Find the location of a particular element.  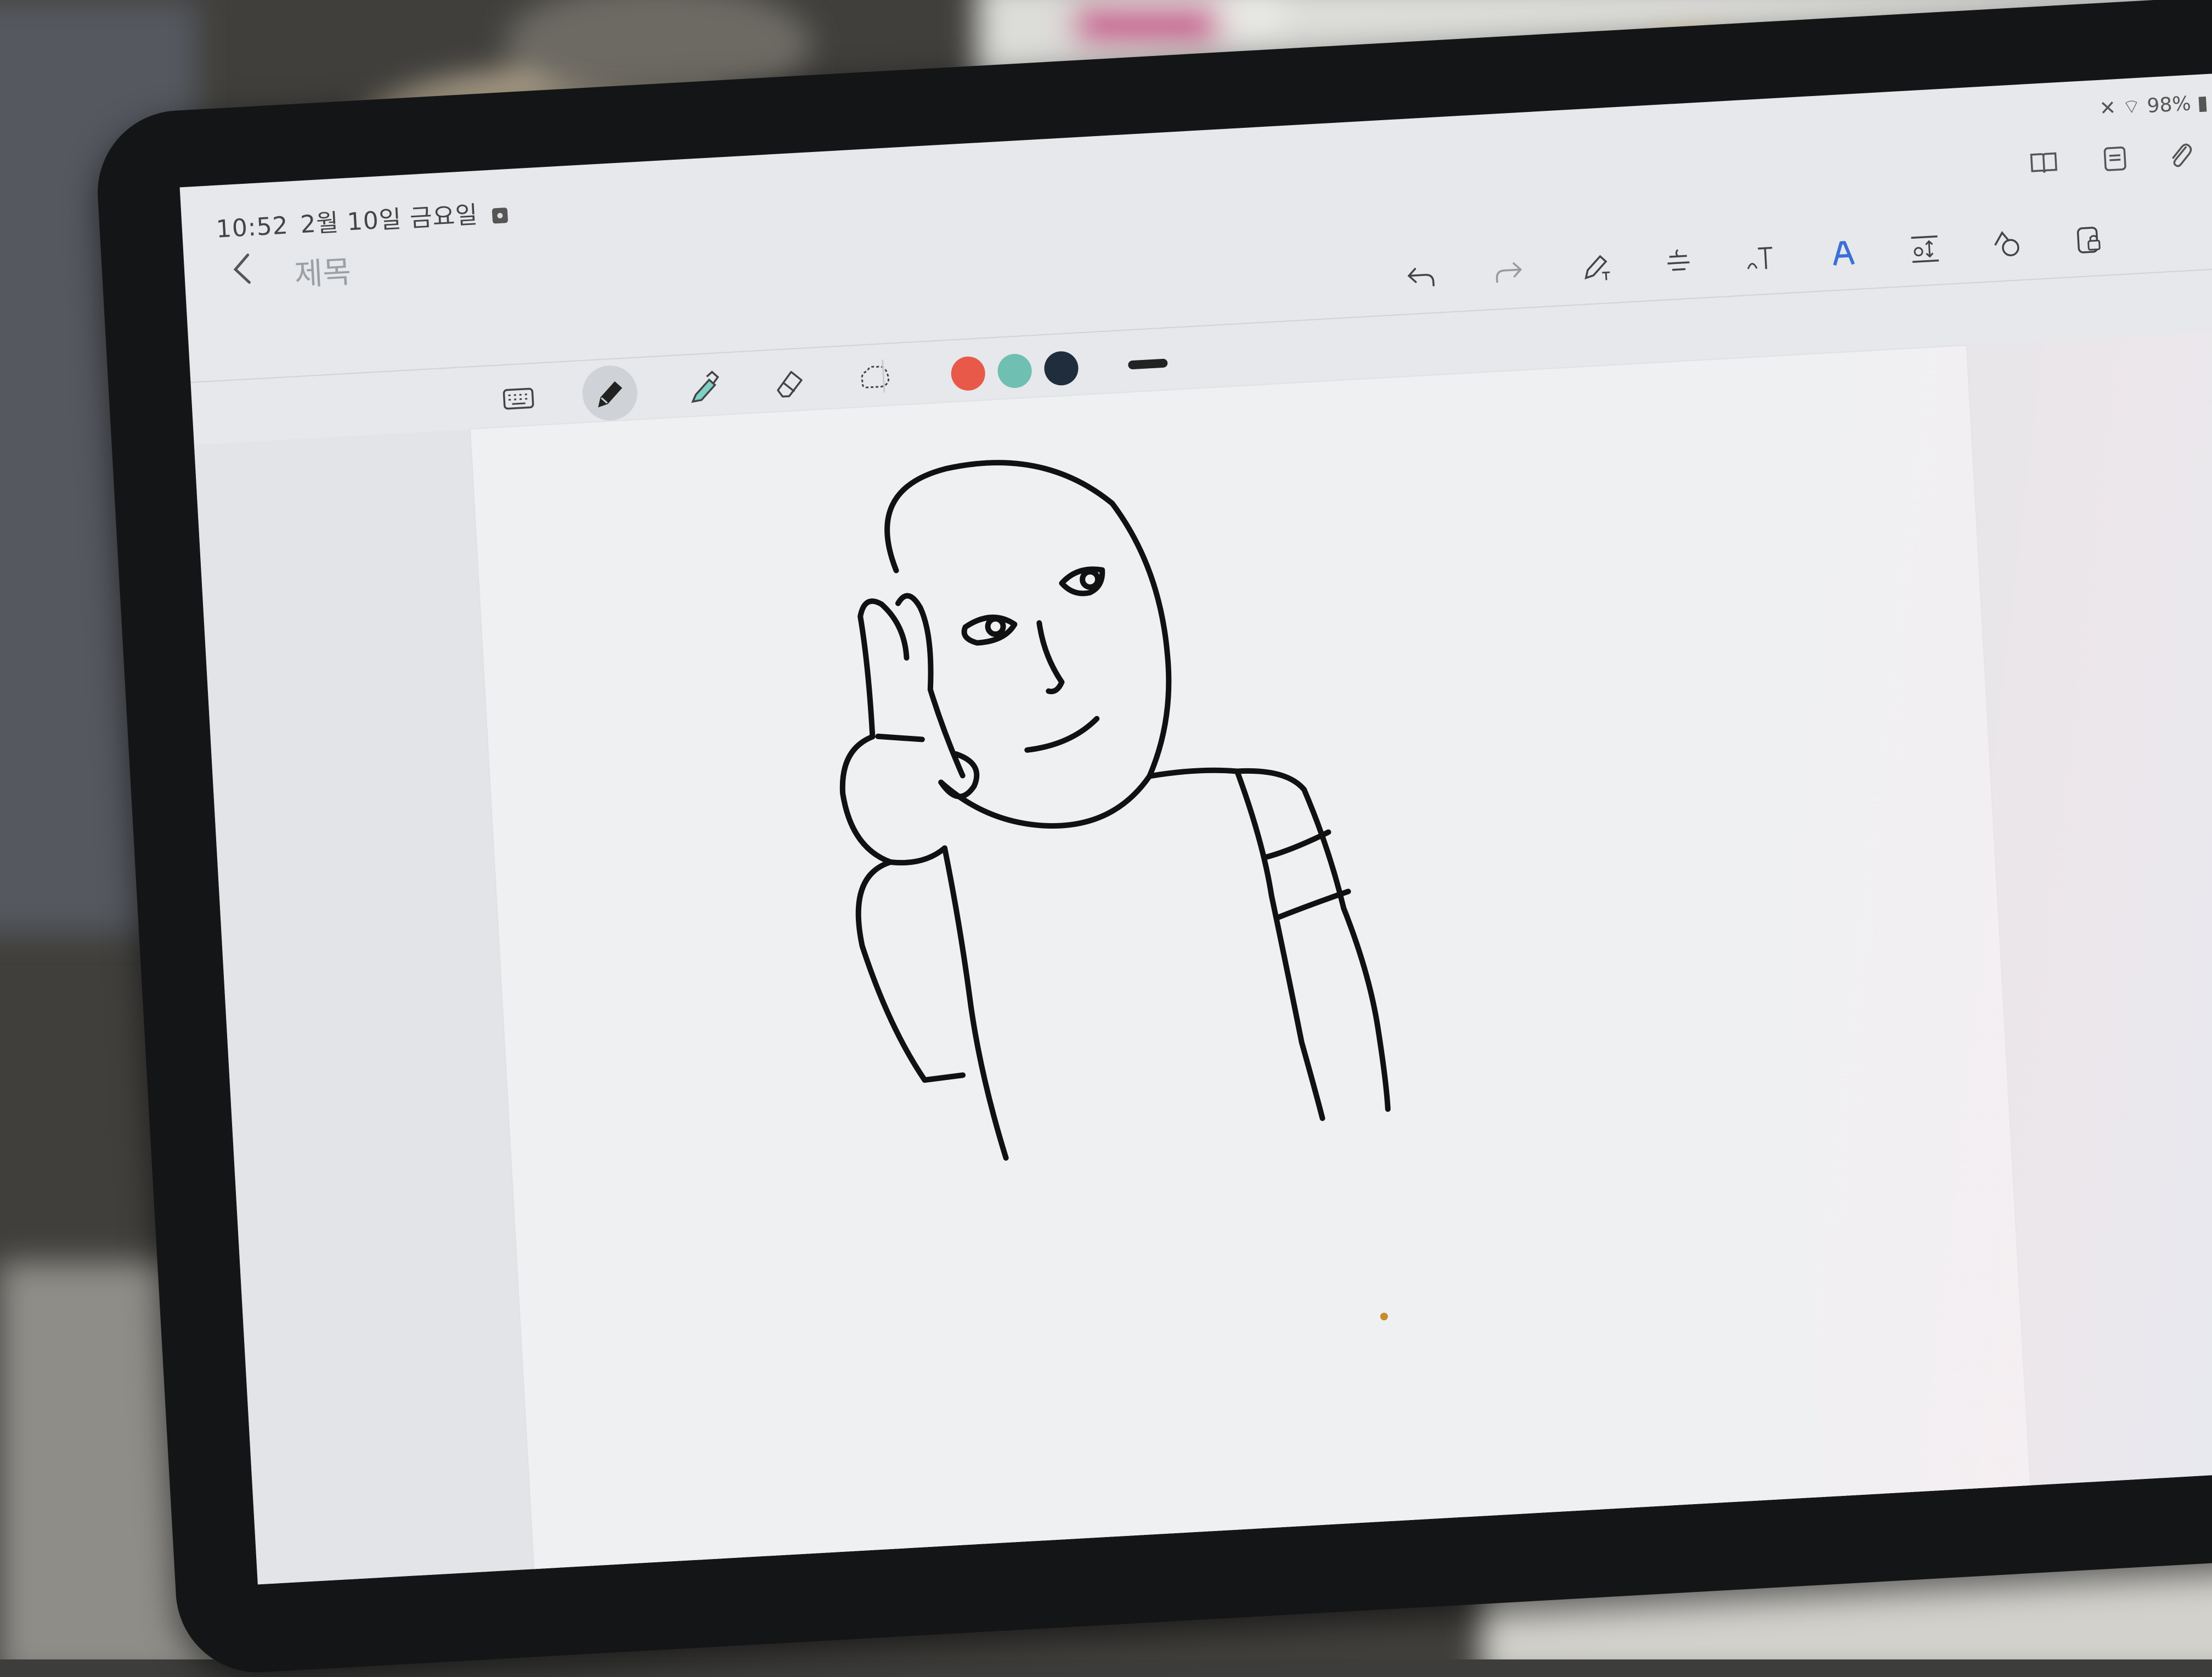

left-pupil is located at coordinates (995, 626).